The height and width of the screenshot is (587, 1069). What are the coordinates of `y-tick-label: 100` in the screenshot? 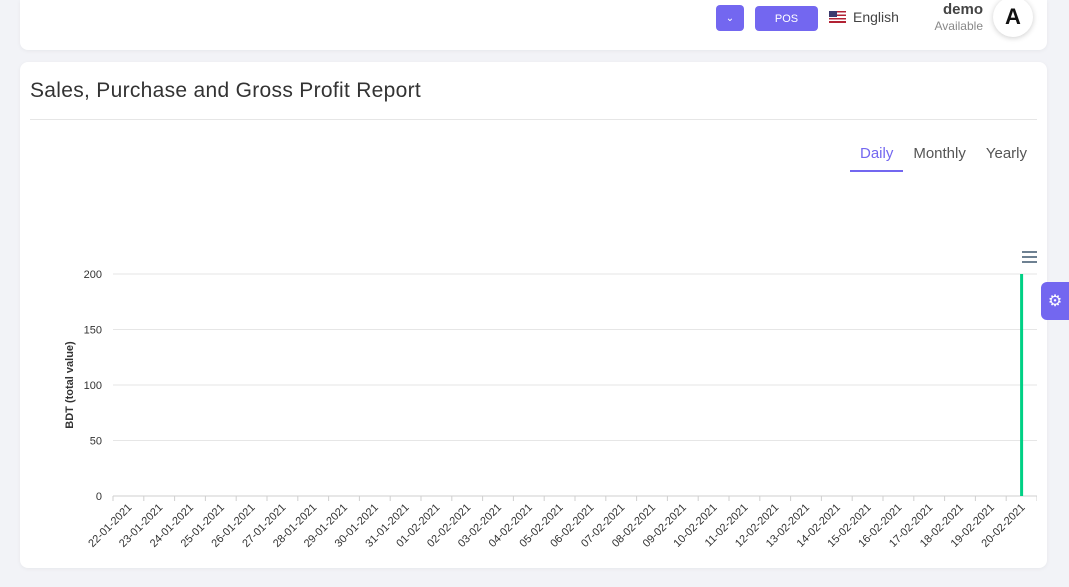 It's located at (93, 386).